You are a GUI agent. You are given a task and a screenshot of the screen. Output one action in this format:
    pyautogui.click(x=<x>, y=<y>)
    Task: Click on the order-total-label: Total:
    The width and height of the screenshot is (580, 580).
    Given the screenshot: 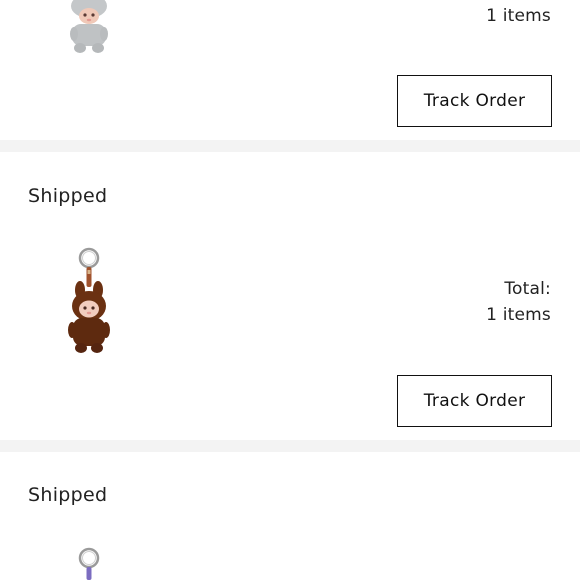 What is the action you would take?
    pyautogui.click(x=527, y=289)
    